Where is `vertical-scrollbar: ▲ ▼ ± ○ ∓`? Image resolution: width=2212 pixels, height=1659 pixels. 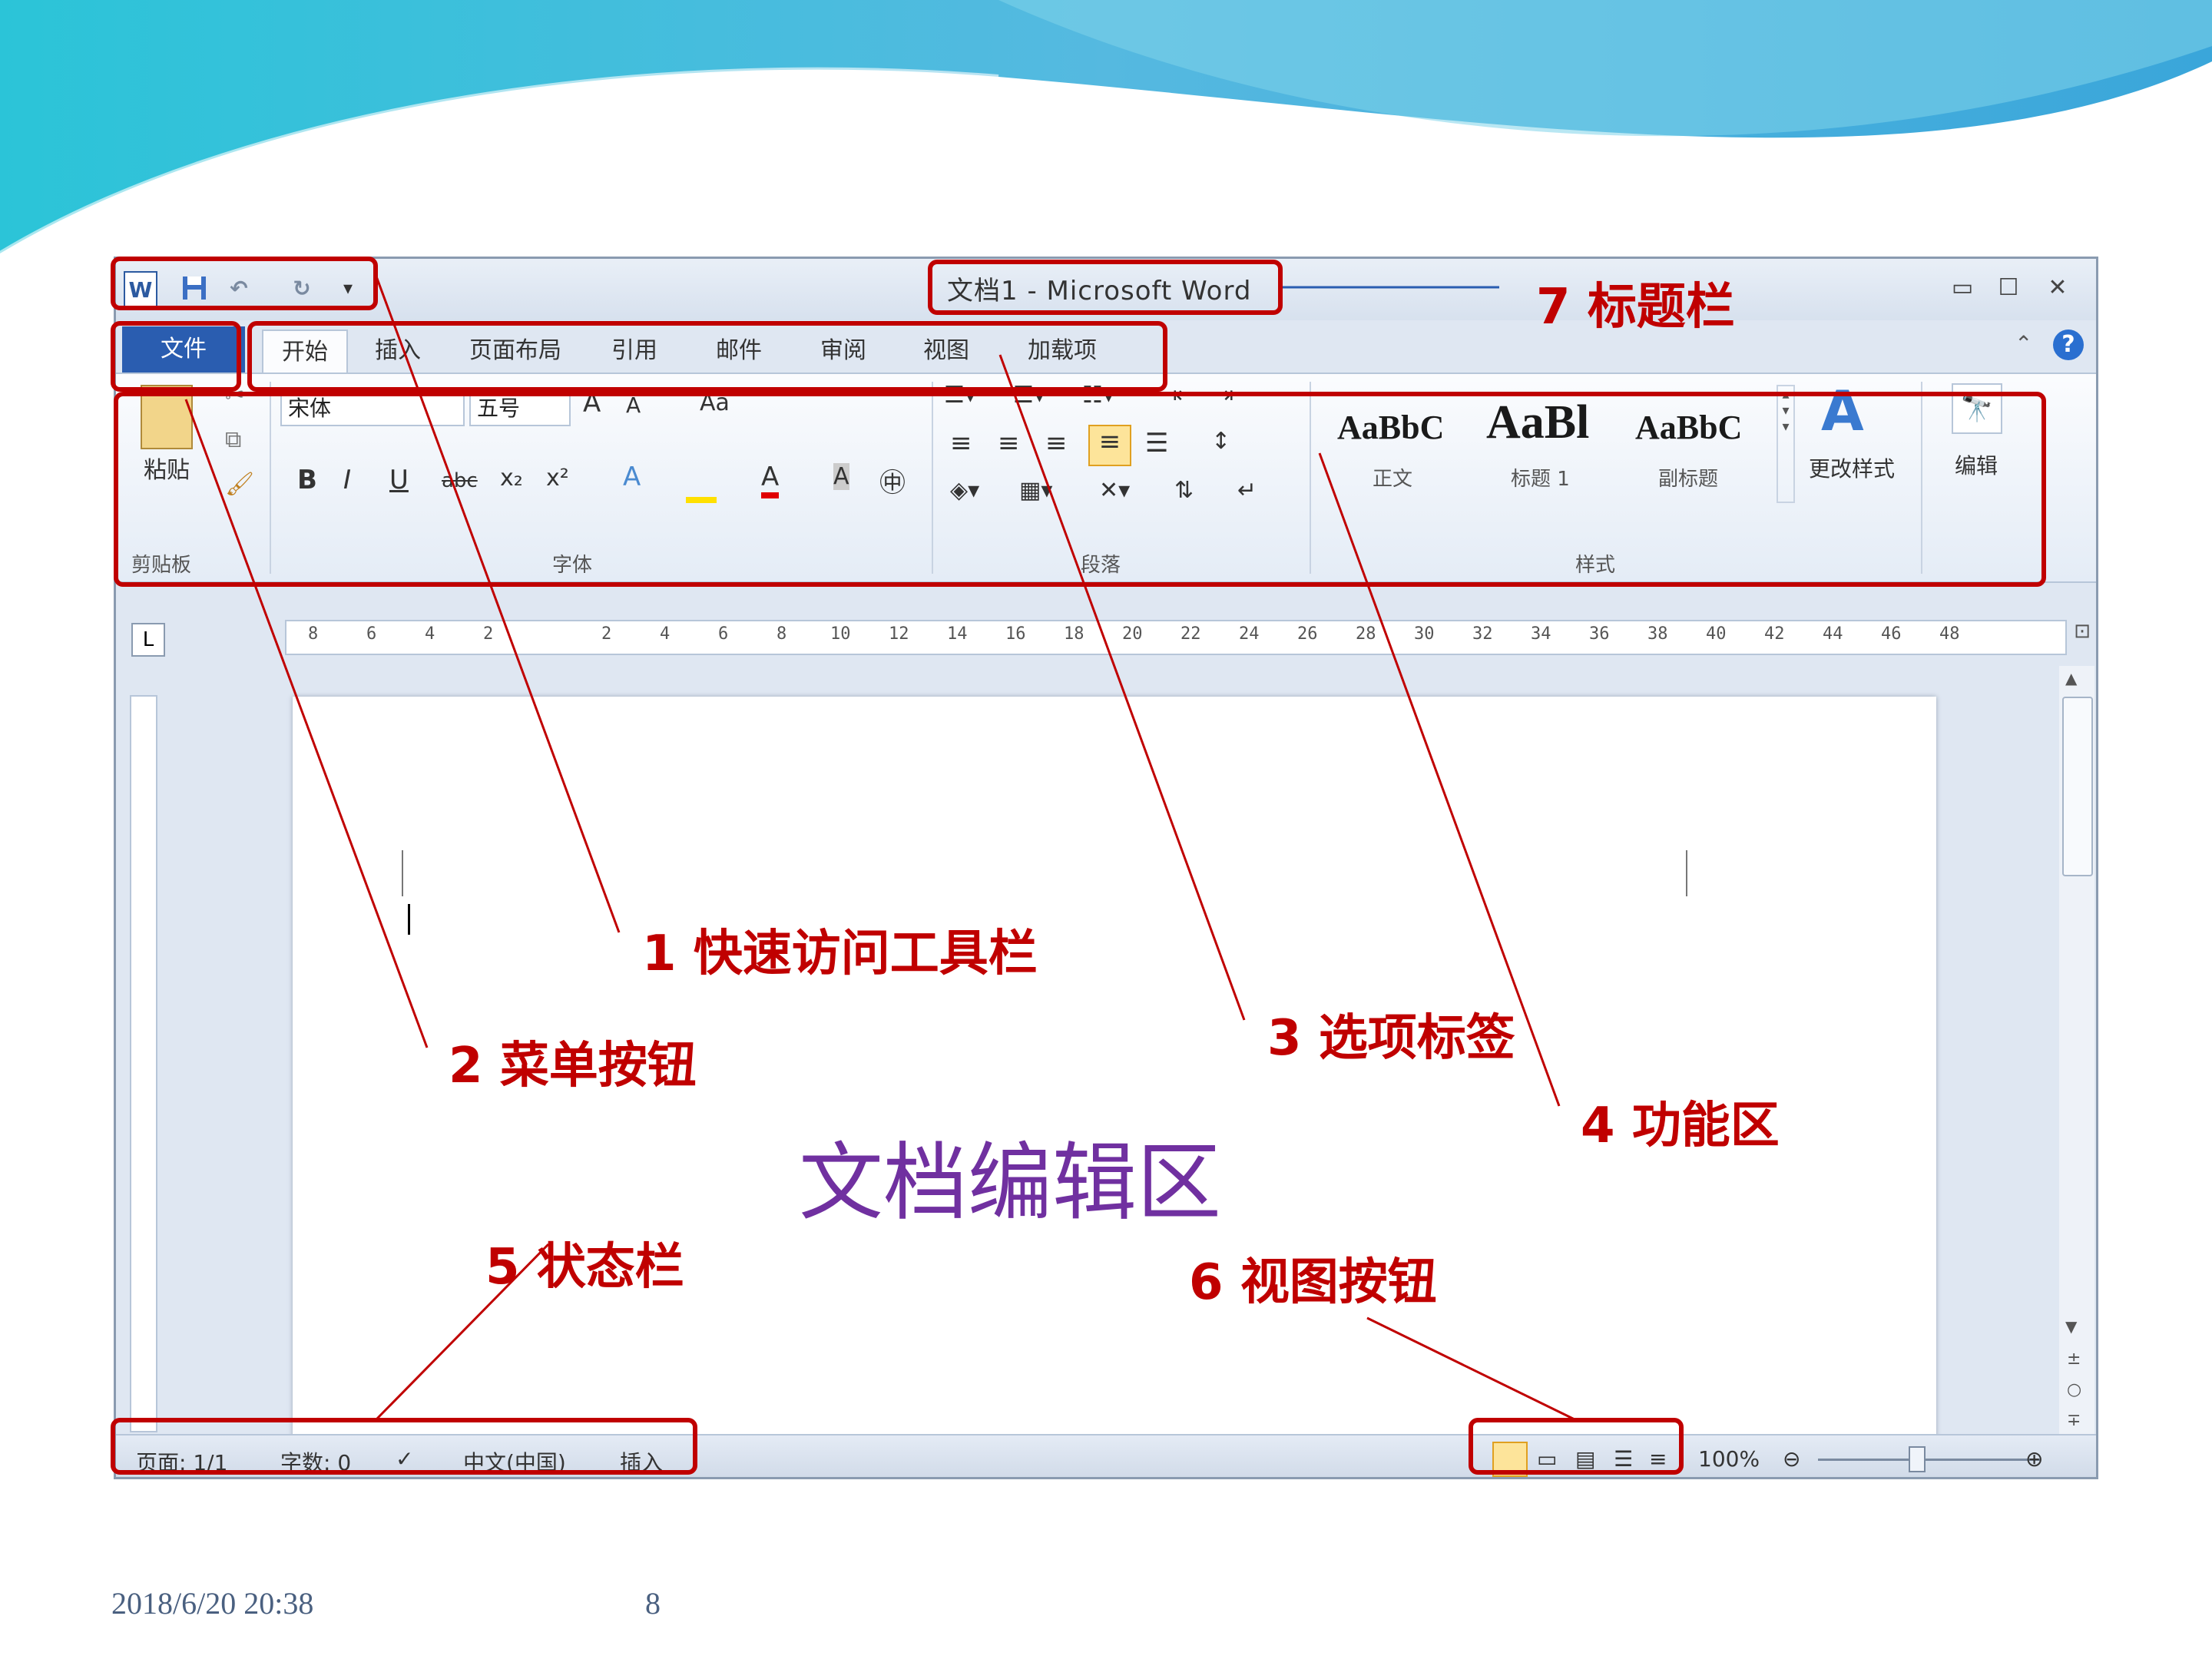
vertical-scrollbar: ▲ ▼ ± ○ ∓ is located at coordinates (2076, 1054).